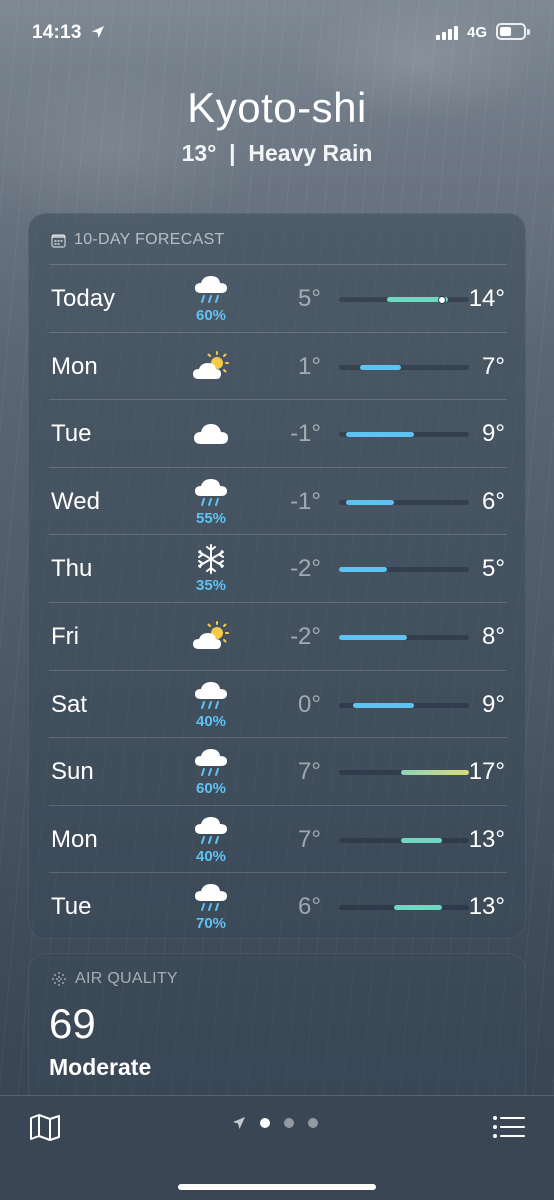 This screenshot has height=1200, width=554. I want to click on forecast-header: 10-DAY FORECAST, so click(138, 240).